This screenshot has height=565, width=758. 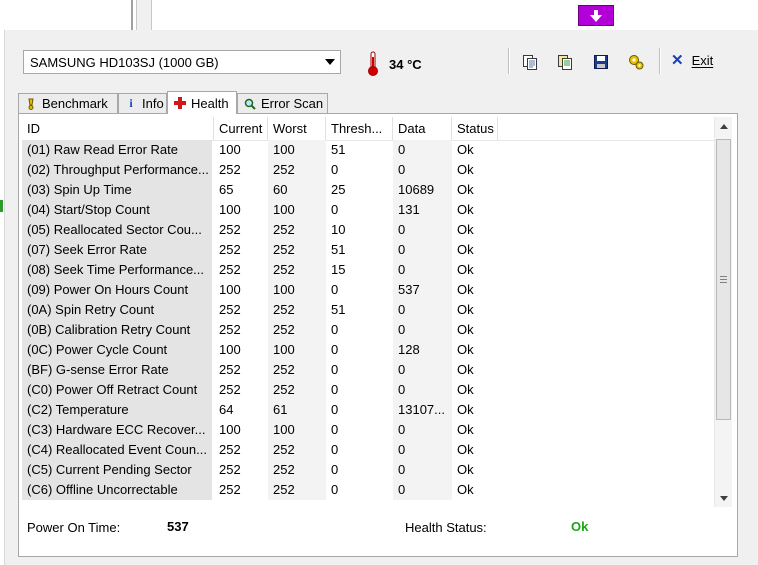 What do you see at coordinates (580, 526) in the screenshot?
I see `health-status-value: Ok` at bounding box center [580, 526].